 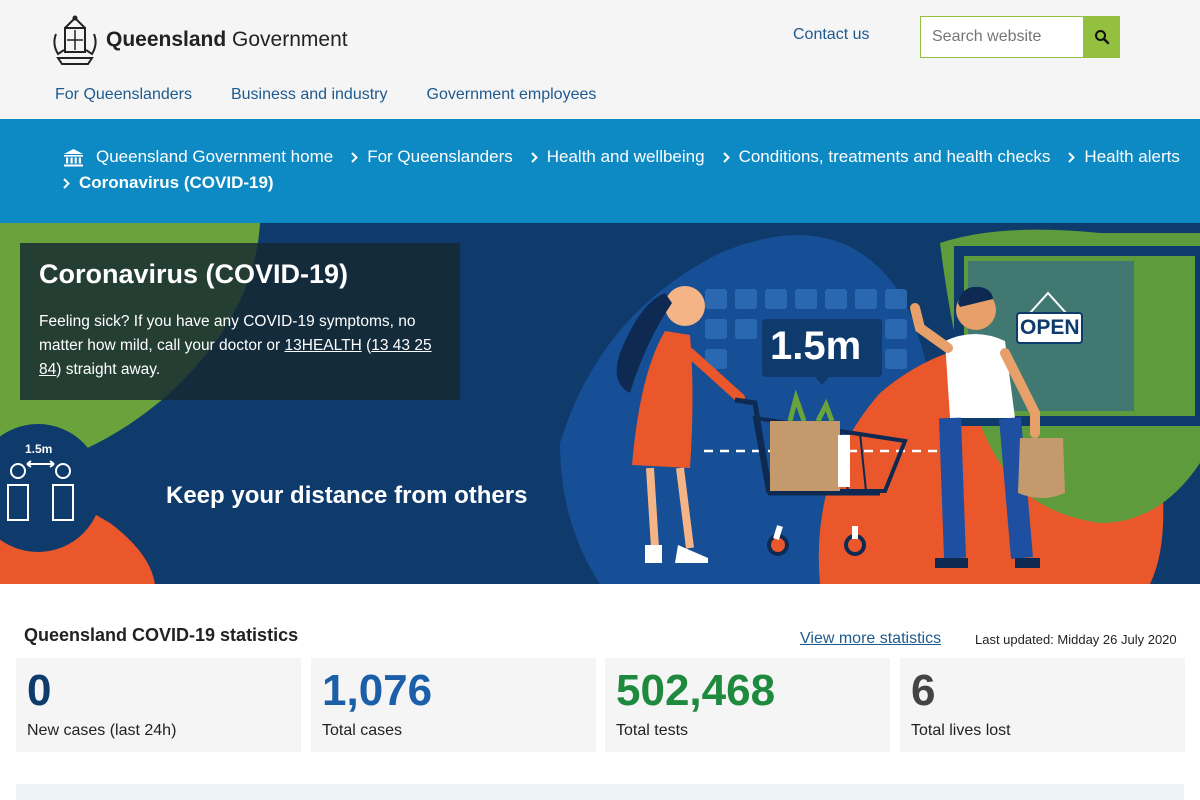 I want to click on stat-label: Total tests, so click(x=652, y=730).